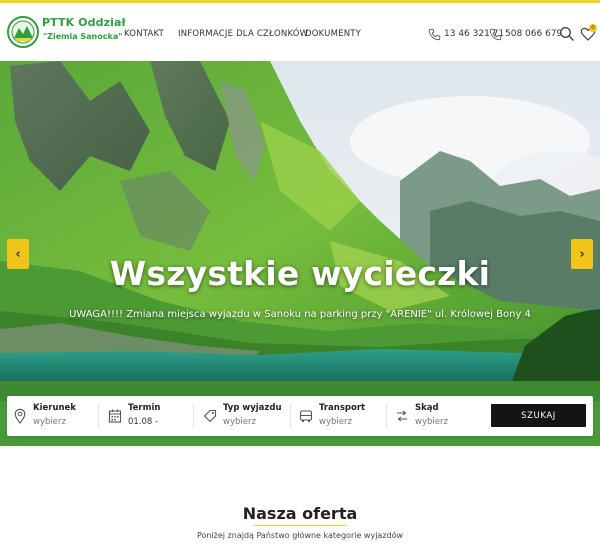 The width and height of the screenshot is (600, 560). What do you see at coordinates (534, 34) in the screenshot?
I see `phone-number-2: 508 066 679` at bounding box center [534, 34].